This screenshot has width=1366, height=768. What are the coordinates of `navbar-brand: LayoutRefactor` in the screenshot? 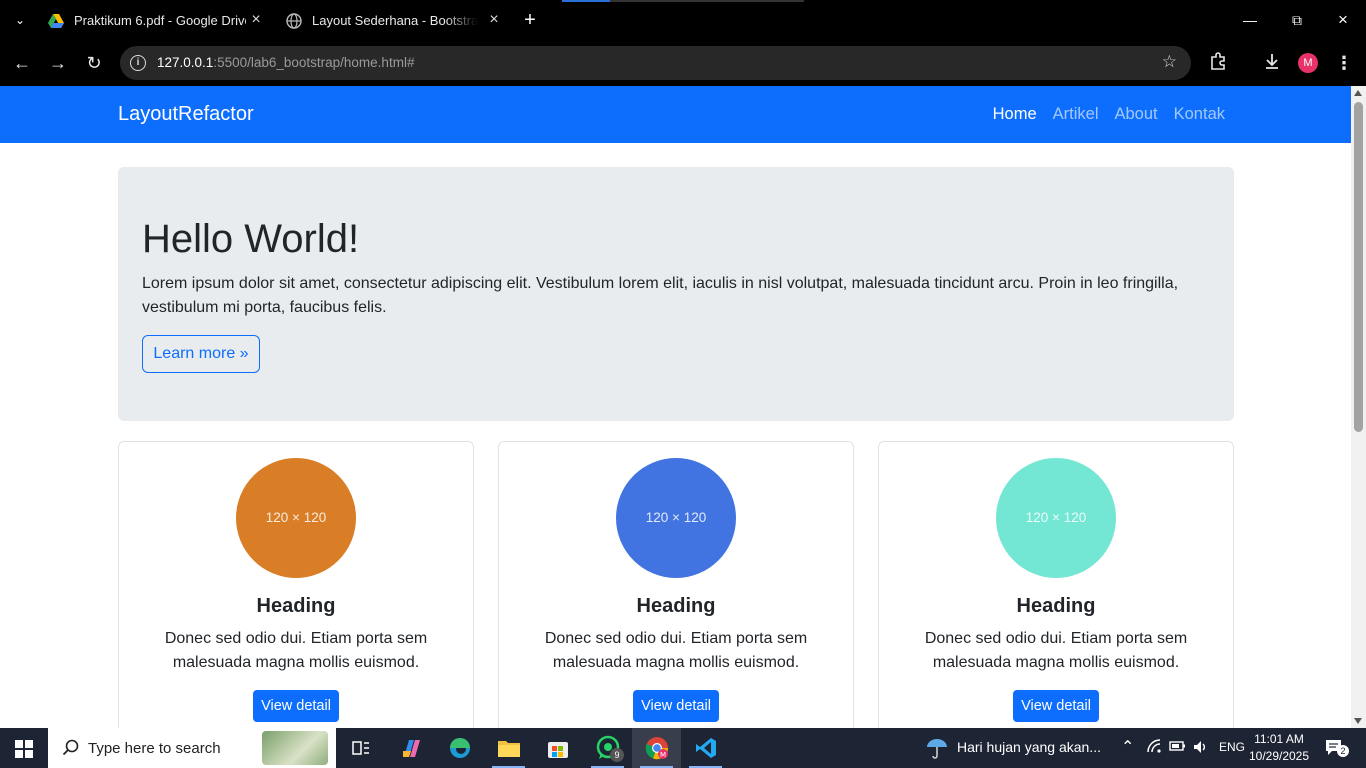 It's located at (186, 114).